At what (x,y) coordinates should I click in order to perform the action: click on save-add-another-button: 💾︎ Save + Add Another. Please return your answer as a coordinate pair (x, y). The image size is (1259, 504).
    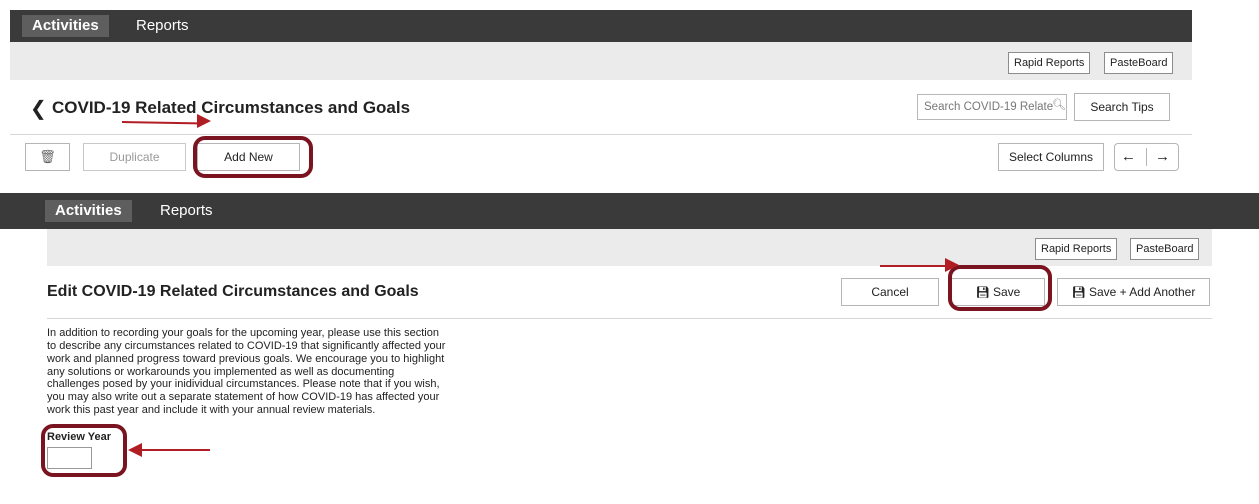
    Looking at the image, I should click on (1133, 292).